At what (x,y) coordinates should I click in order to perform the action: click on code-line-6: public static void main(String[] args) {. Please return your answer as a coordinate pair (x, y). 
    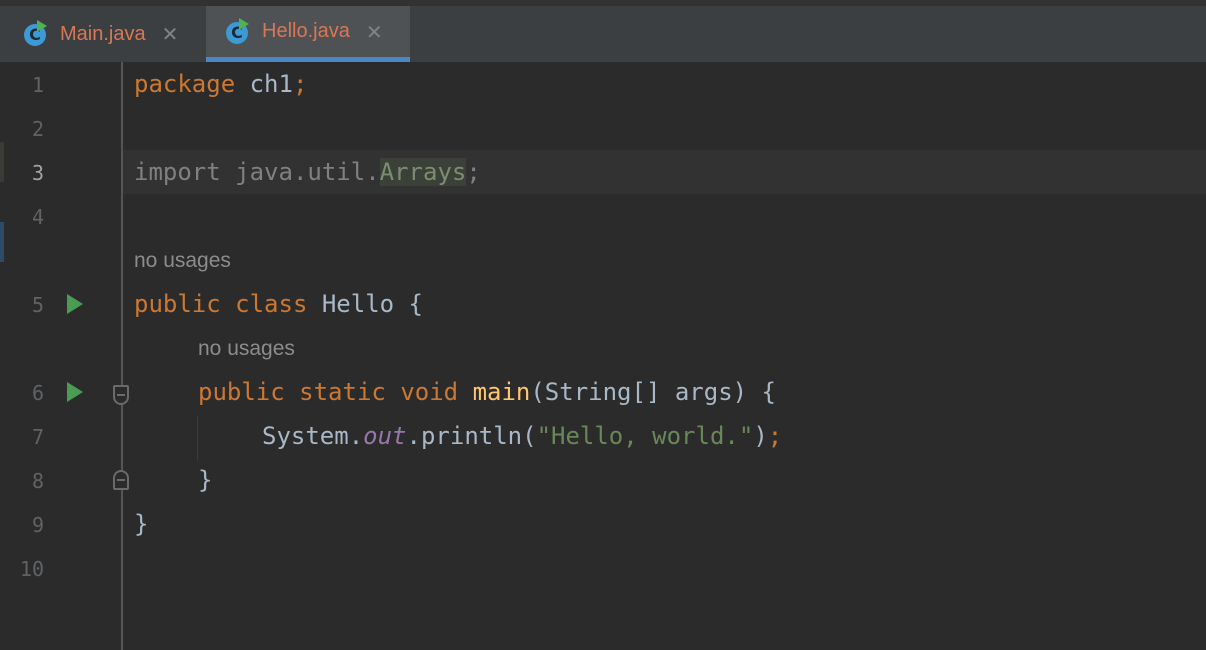
    Looking at the image, I should click on (487, 392).